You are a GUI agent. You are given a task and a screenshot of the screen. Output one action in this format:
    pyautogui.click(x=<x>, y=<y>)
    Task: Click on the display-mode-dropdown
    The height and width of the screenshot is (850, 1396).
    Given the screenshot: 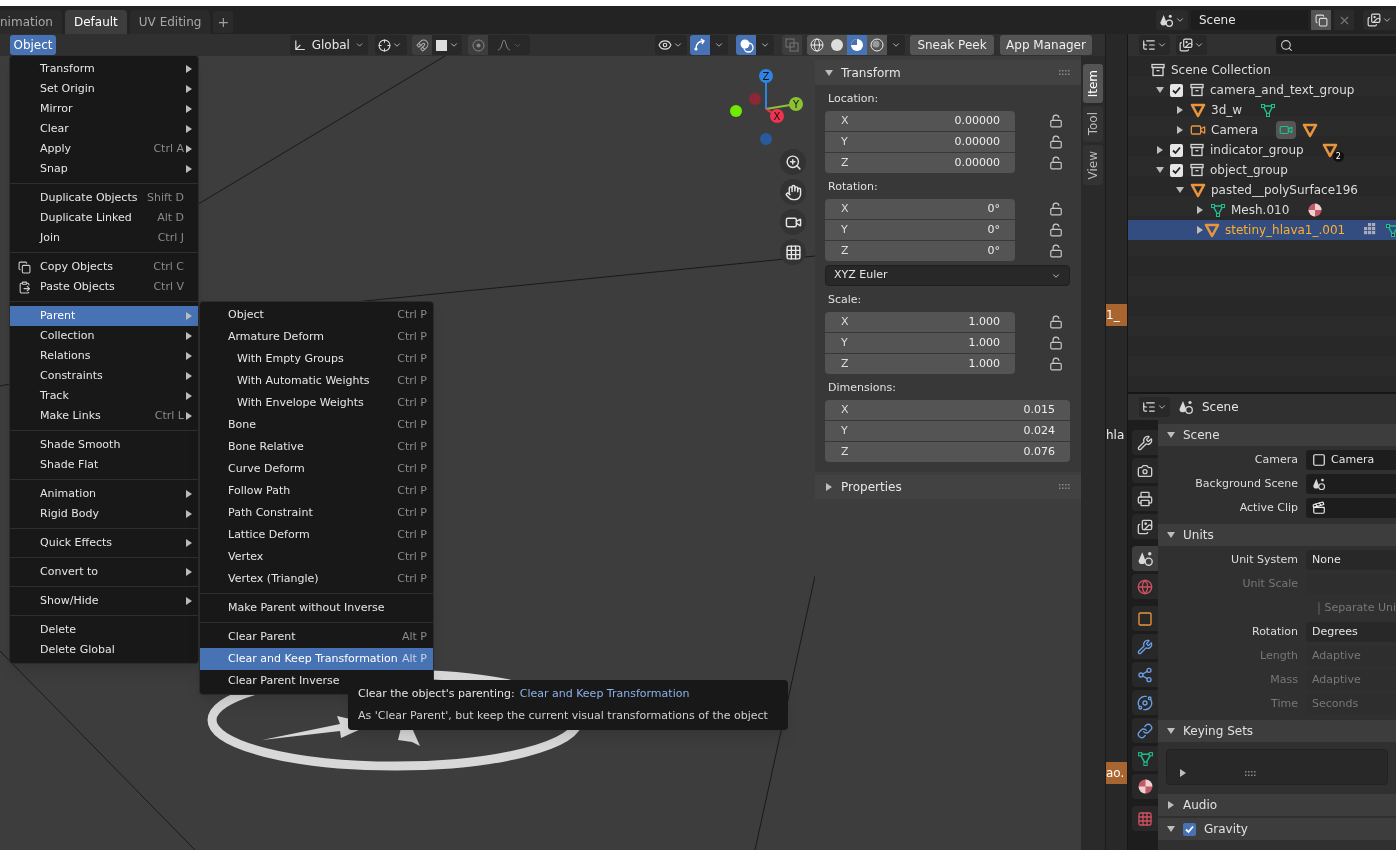 What is the action you would take?
    pyautogui.click(x=1191, y=45)
    